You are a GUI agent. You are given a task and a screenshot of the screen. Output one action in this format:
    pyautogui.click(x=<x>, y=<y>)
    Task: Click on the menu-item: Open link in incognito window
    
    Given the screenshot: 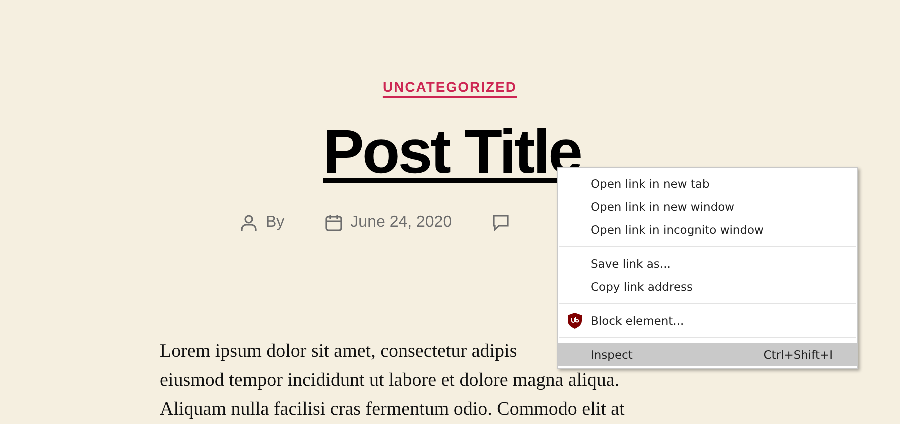 What is the action you would take?
    pyautogui.click(x=707, y=229)
    